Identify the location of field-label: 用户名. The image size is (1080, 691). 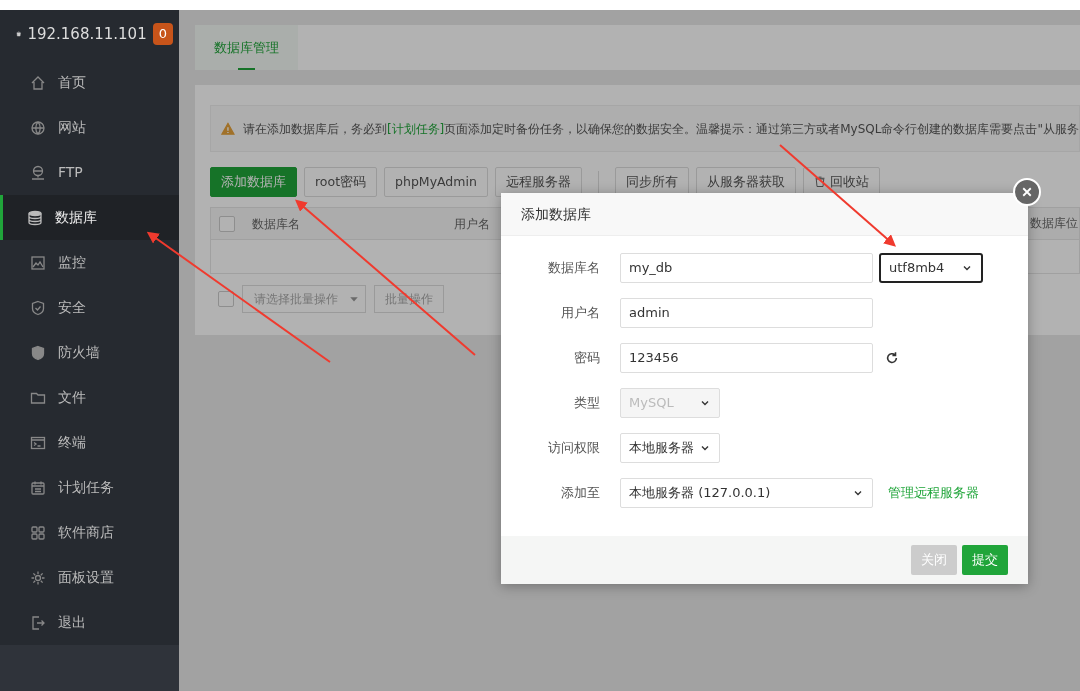
(580, 312).